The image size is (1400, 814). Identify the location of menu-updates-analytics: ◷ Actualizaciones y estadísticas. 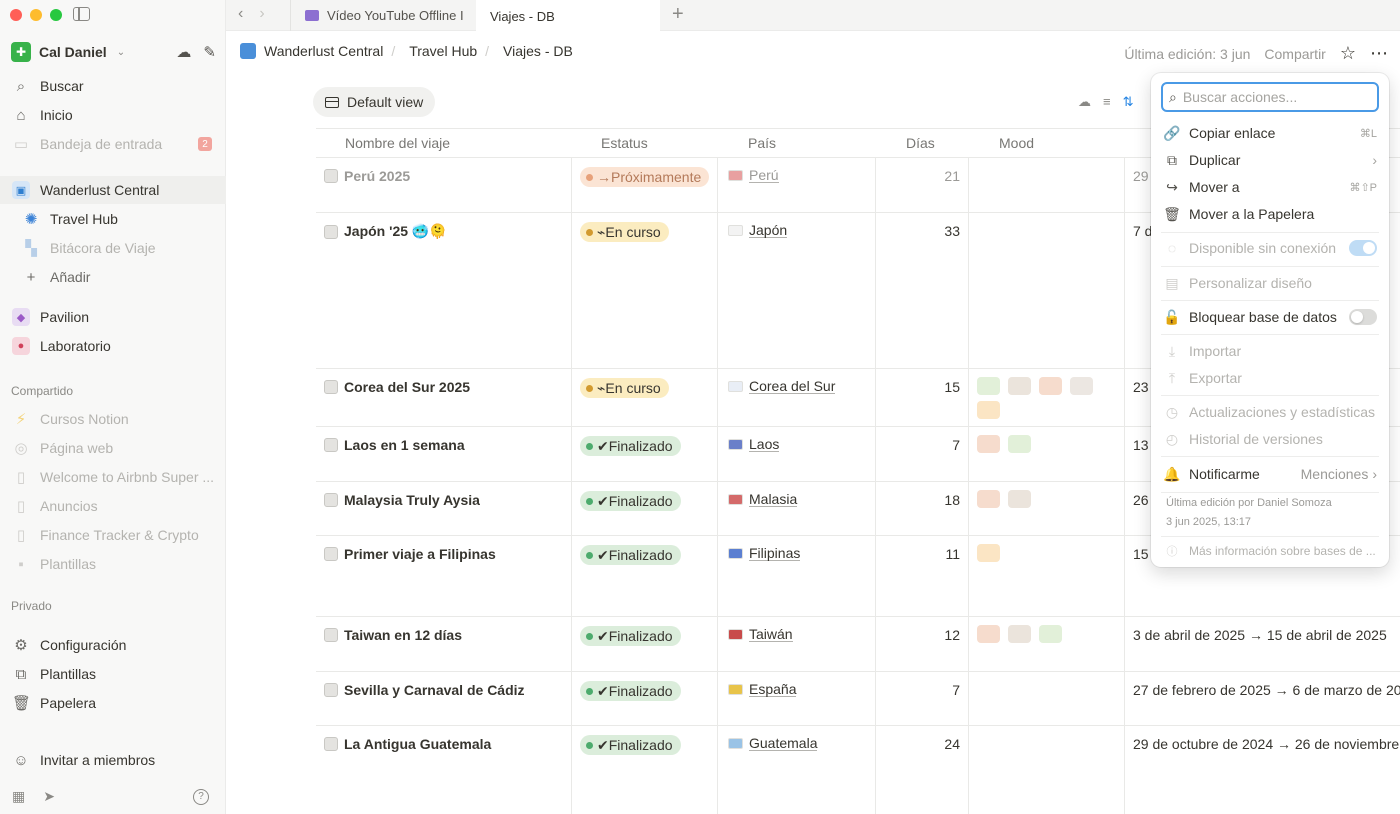
(1270, 412).